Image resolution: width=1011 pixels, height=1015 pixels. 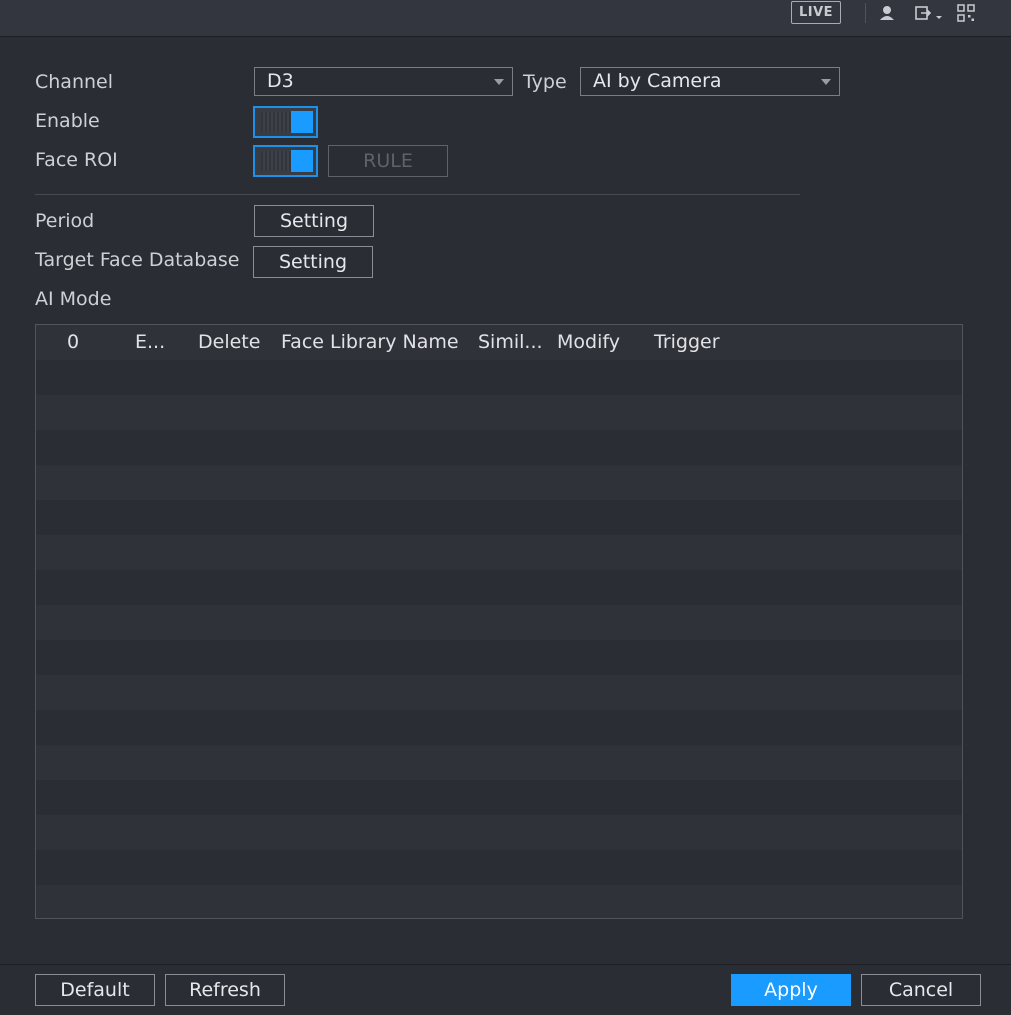 I want to click on column-header-trigger: Trigger, so click(x=687, y=342).